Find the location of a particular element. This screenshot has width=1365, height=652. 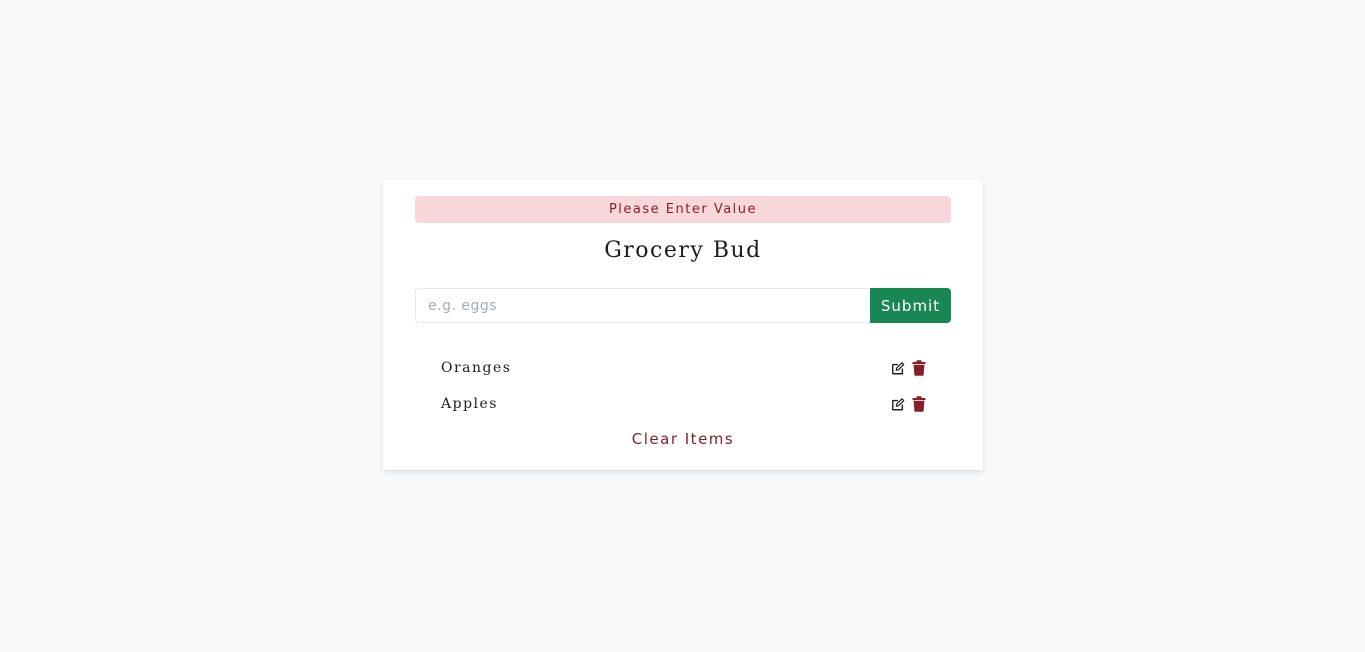

list-item: Oranges is located at coordinates (683, 368).